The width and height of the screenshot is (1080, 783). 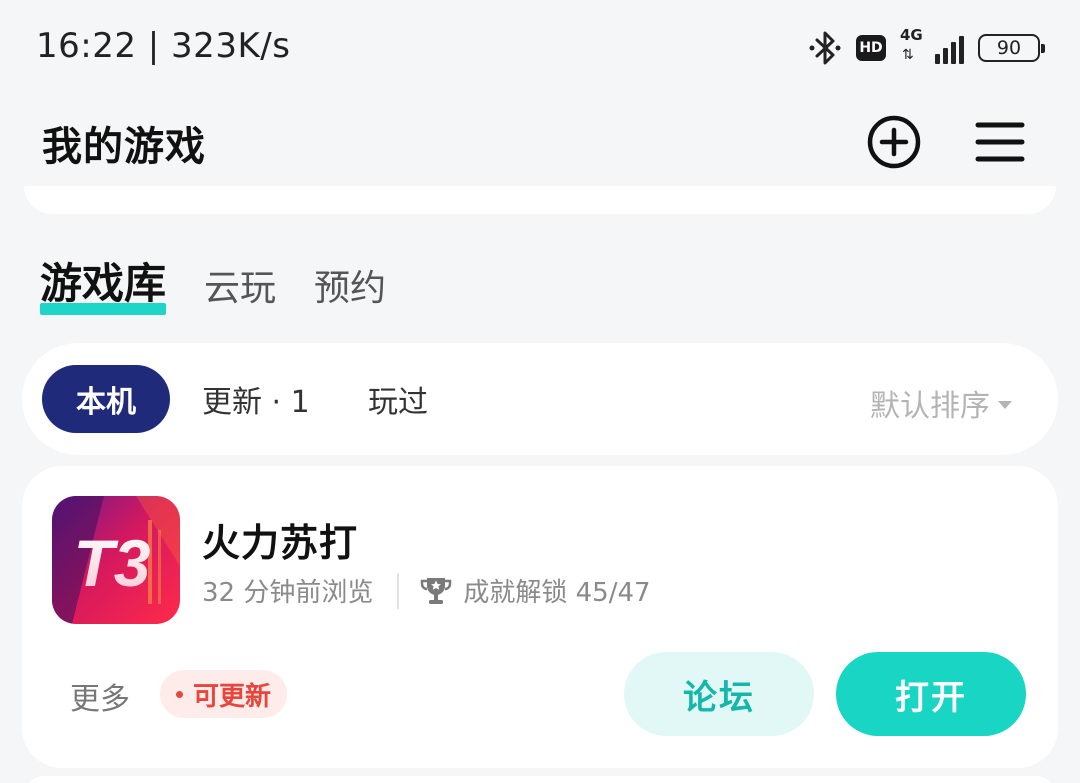 What do you see at coordinates (540, 200) in the screenshot?
I see `previous-card-edge` at bounding box center [540, 200].